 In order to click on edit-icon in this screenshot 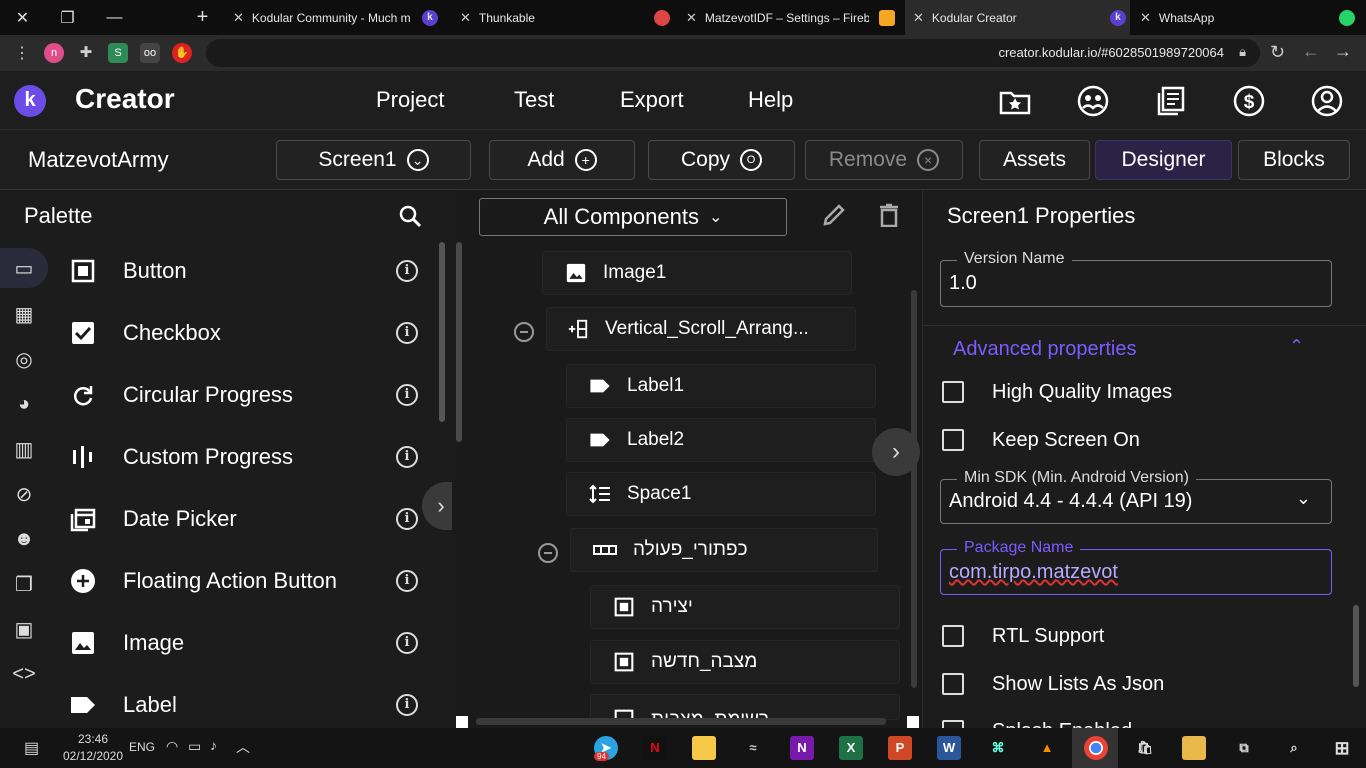, I will do `click(834, 215)`.